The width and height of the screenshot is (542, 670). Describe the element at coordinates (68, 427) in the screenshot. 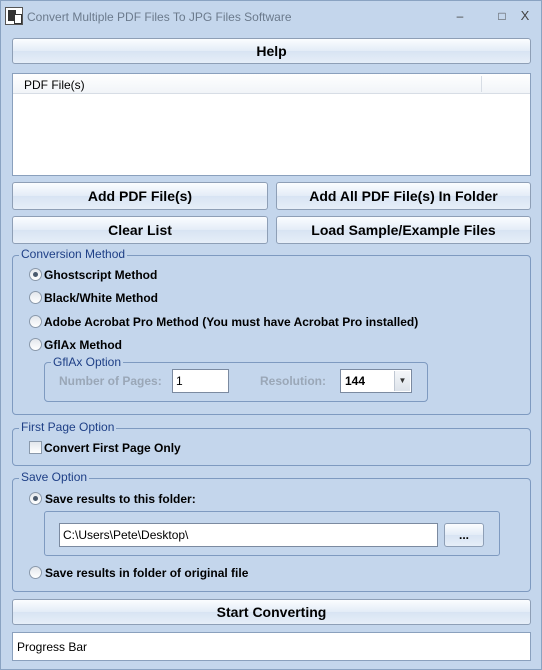

I see `first-page-option-label: First Page Option` at that location.